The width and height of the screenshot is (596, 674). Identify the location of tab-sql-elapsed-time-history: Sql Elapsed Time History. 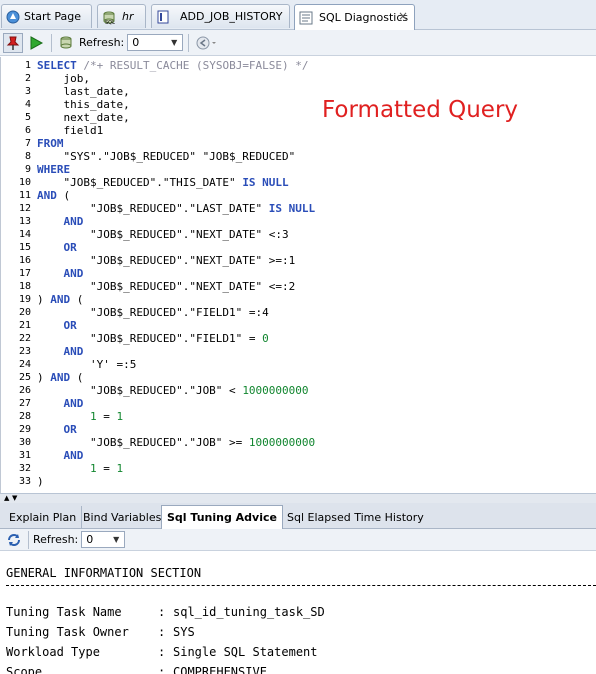
(355, 517).